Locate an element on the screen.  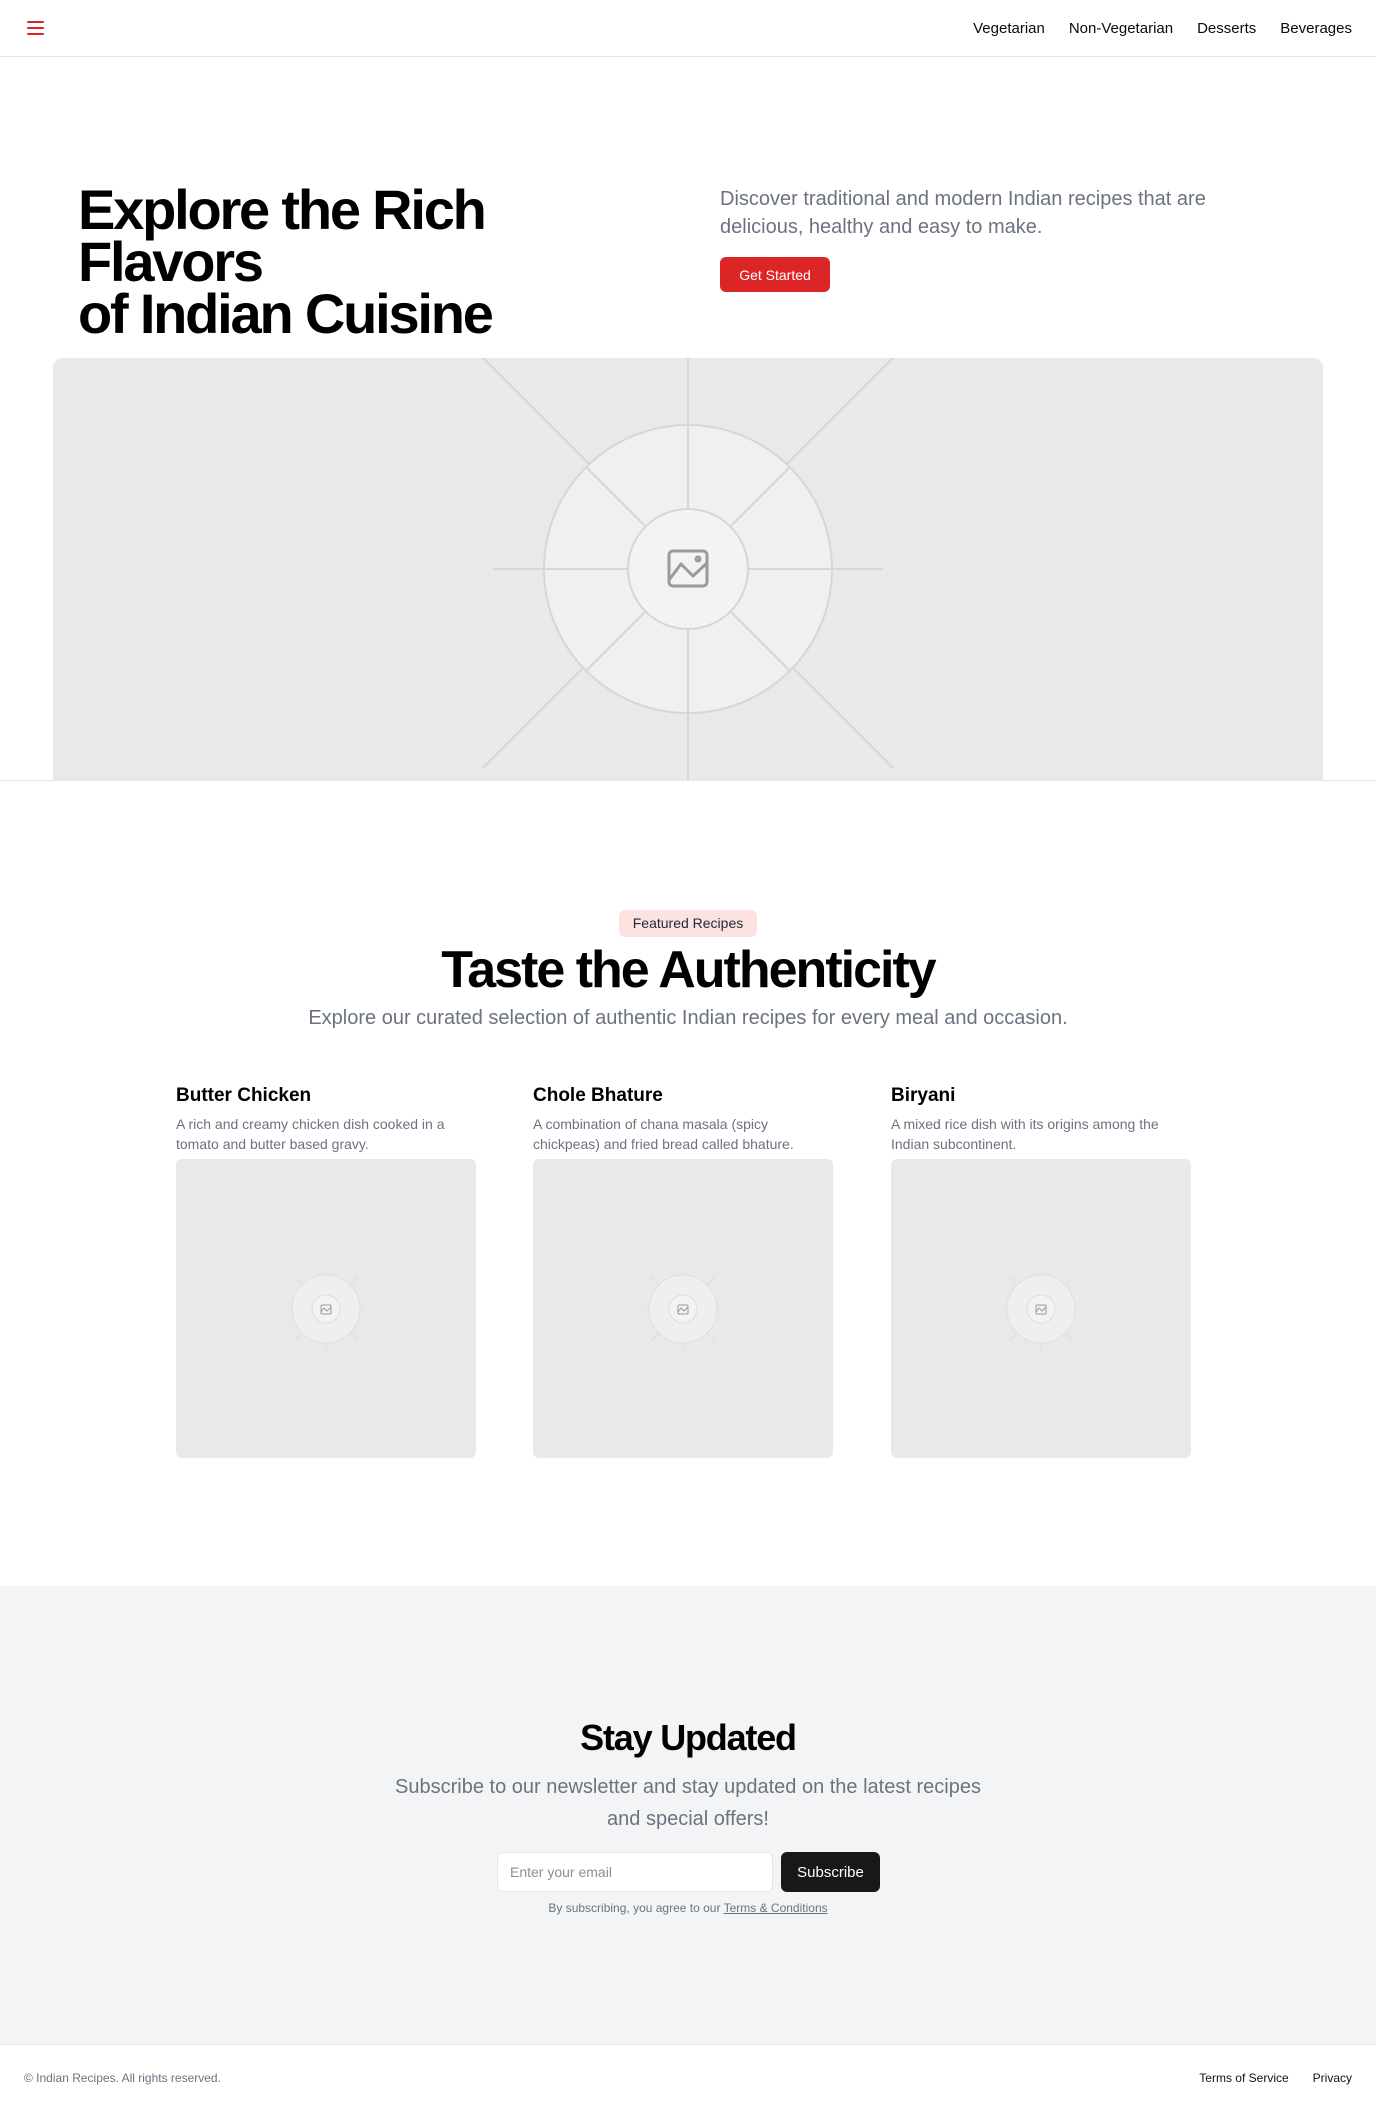
footer-links: Terms of Service Privacy is located at coordinates (1275, 2078).